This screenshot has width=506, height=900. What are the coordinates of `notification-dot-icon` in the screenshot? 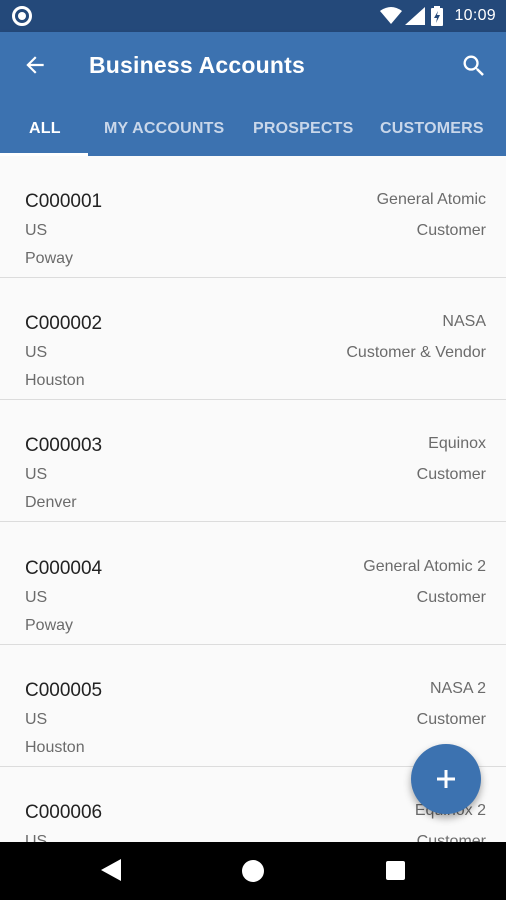 It's located at (22, 16).